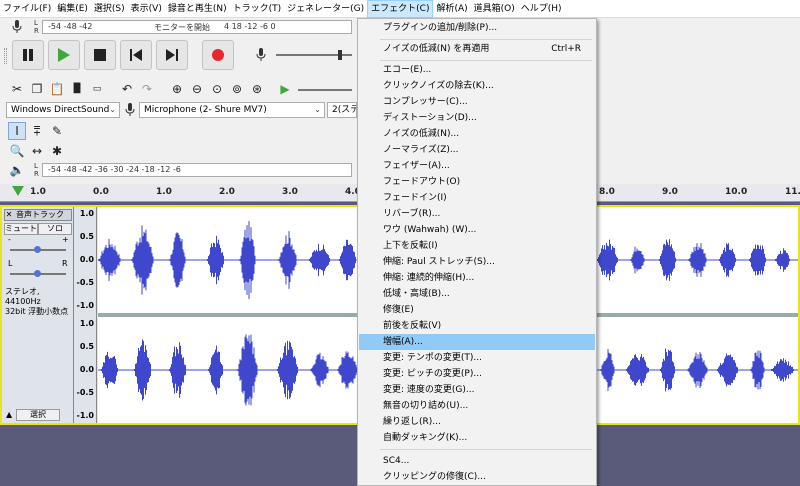  I want to click on cut-icon: ✂, so click(17, 89).